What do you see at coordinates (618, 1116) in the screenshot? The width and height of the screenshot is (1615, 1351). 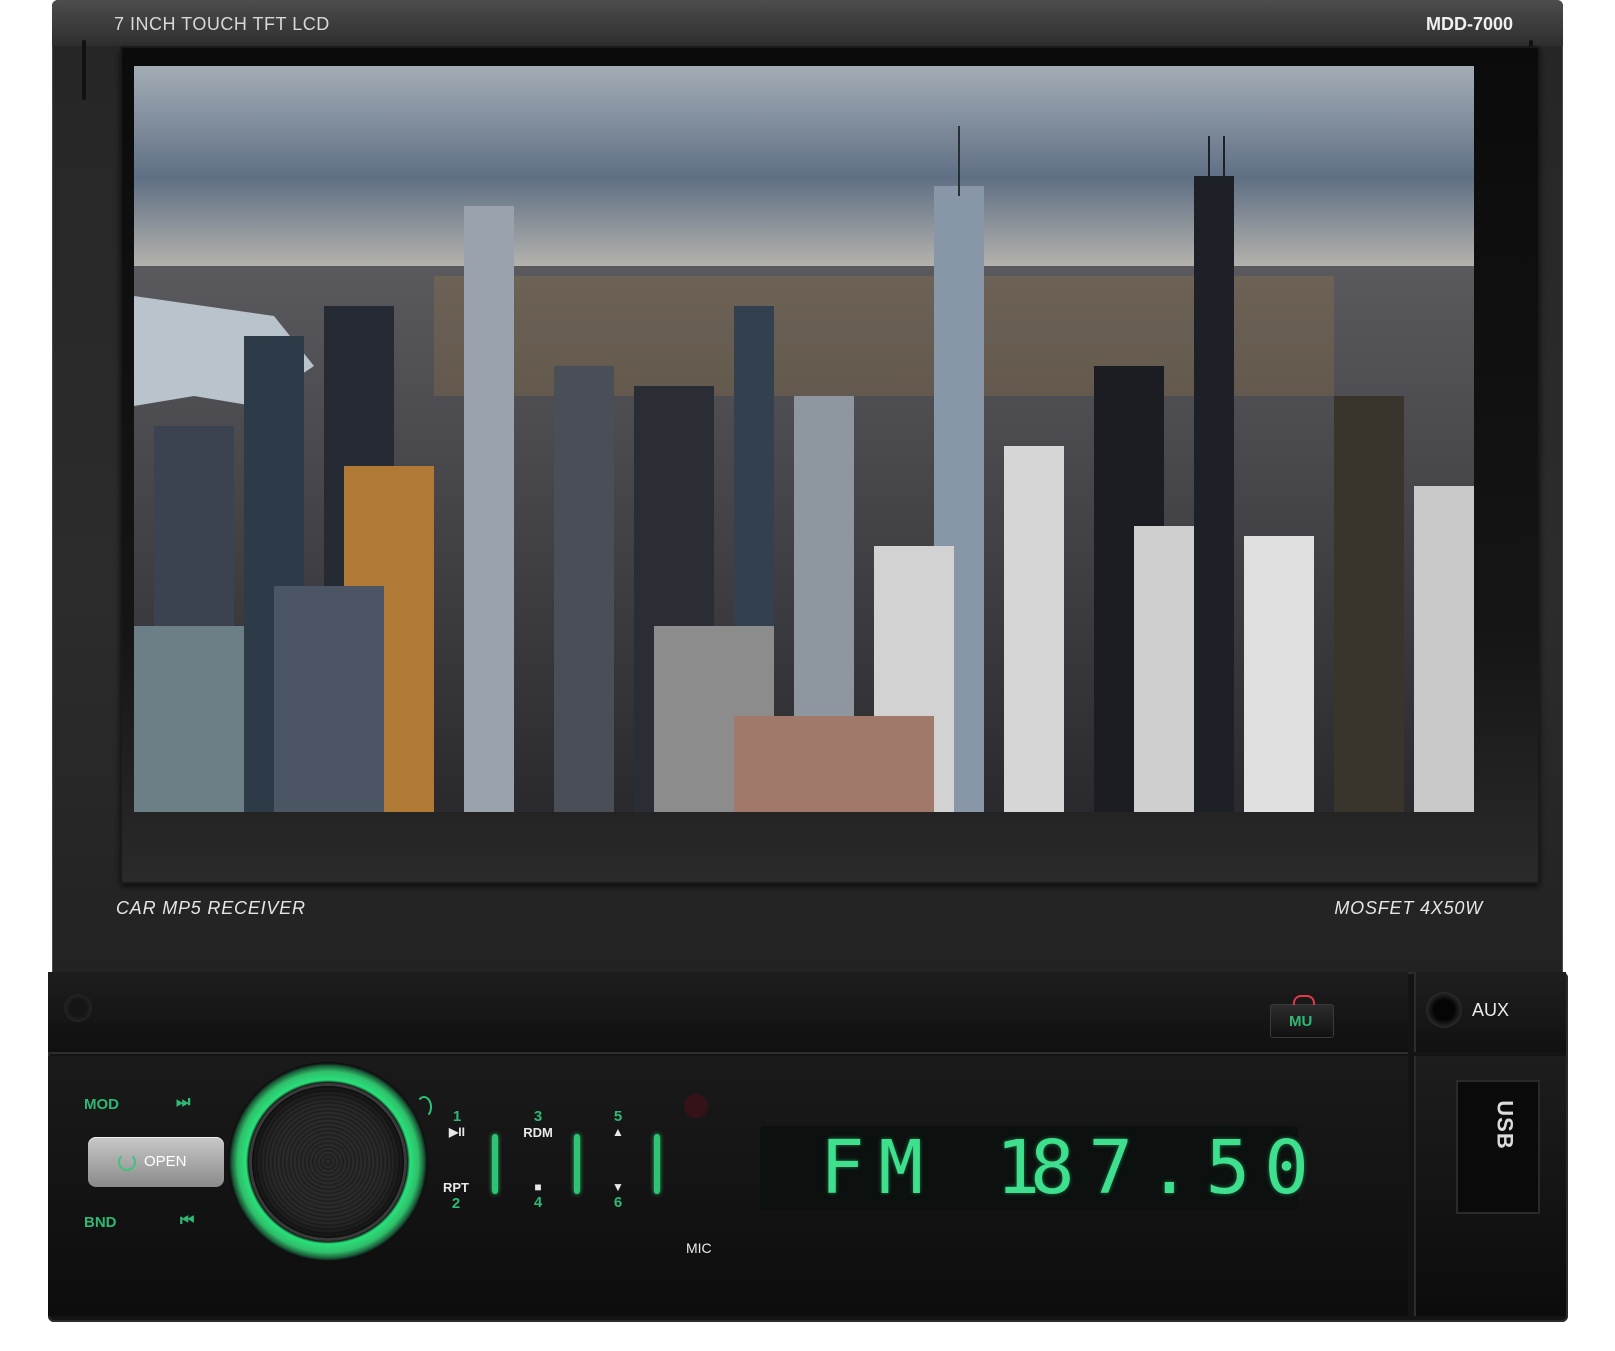 I see `preset-5-number: 5` at bounding box center [618, 1116].